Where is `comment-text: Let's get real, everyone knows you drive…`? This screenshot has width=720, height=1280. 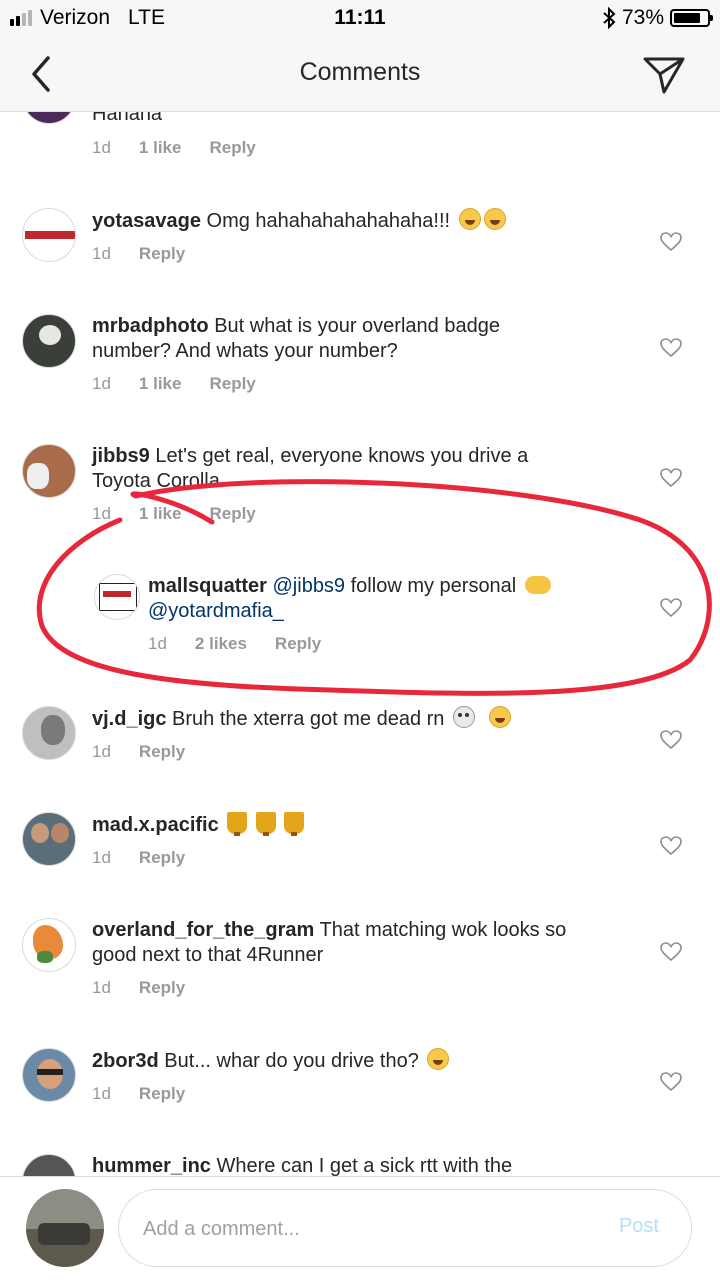
comment-text: Let's get real, everyone knows you drive… is located at coordinates (342, 456).